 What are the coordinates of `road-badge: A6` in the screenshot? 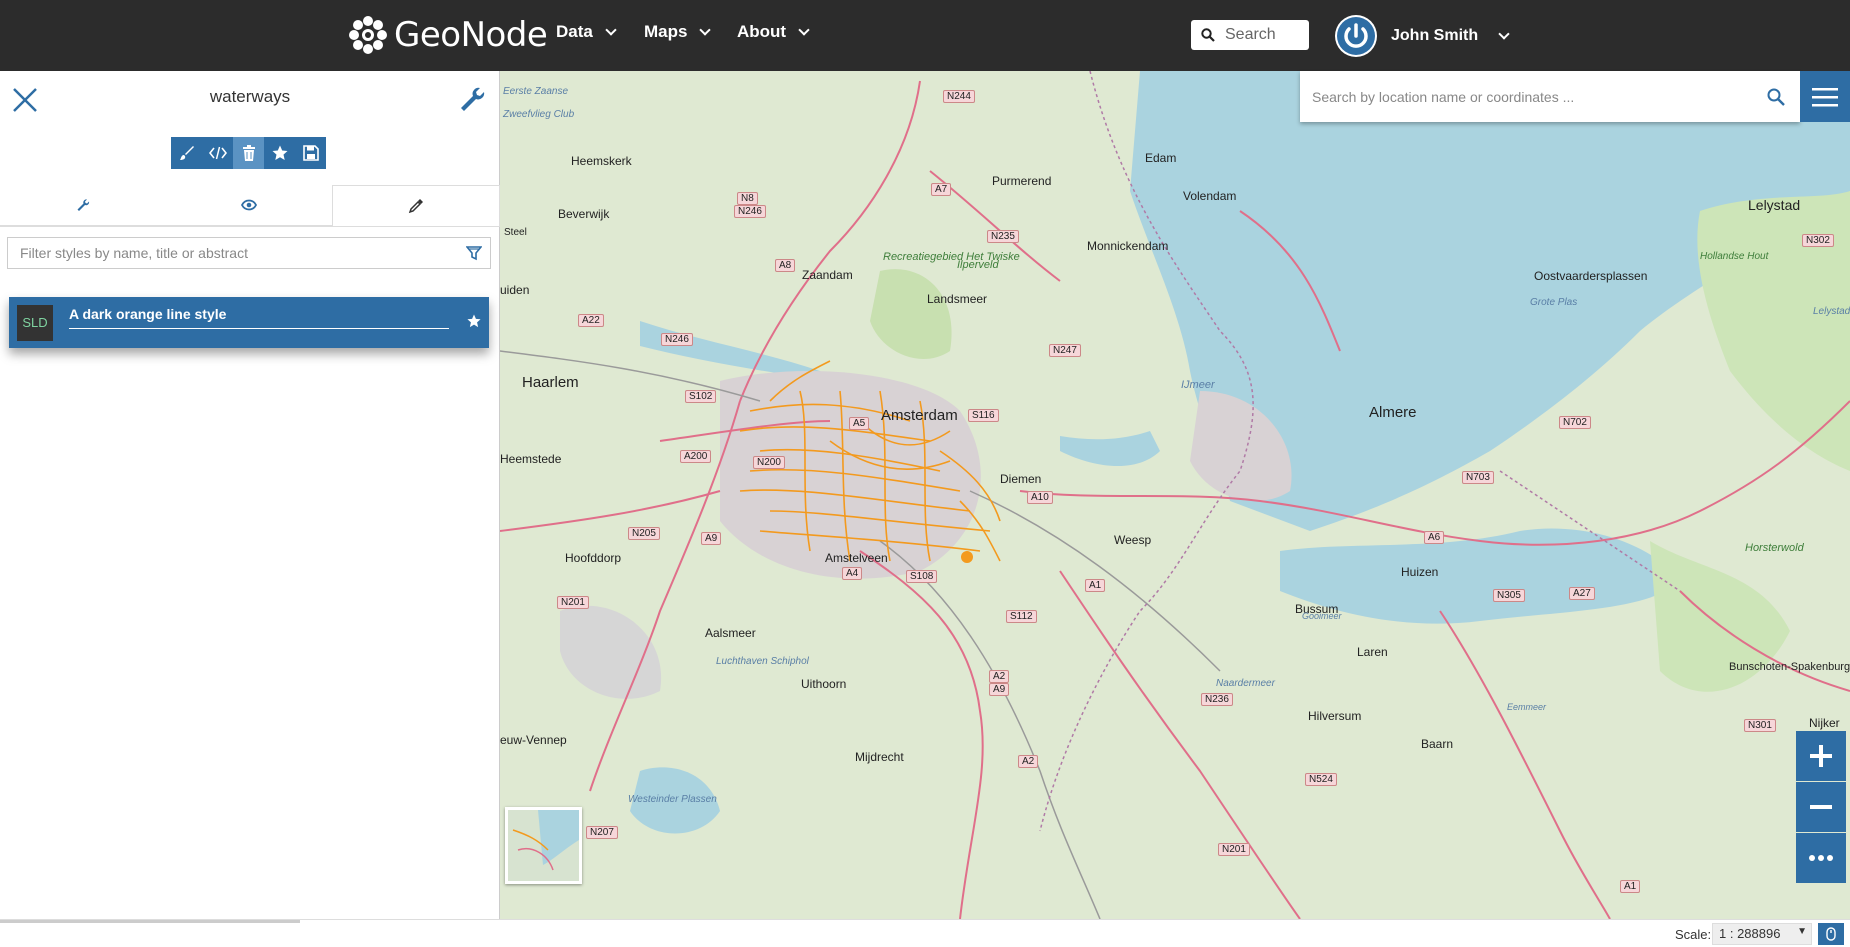 It's located at (1434, 537).